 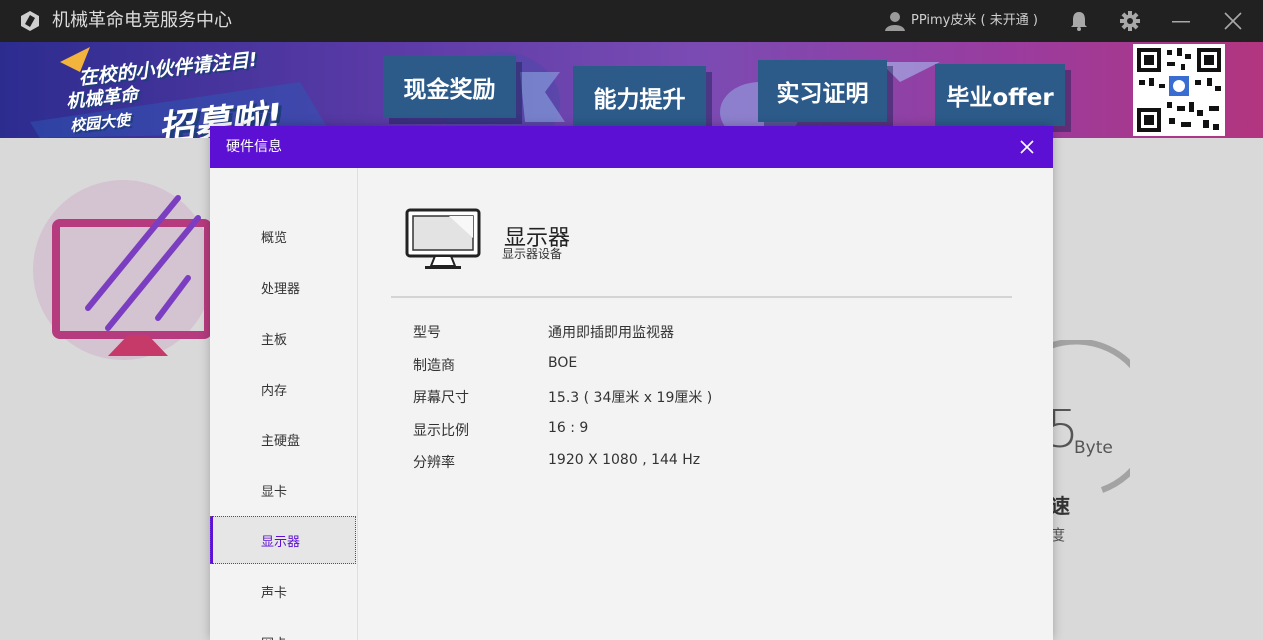 What do you see at coordinates (254, 147) in the screenshot?
I see `dialog-title: 硬件信息` at bounding box center [254, 147].